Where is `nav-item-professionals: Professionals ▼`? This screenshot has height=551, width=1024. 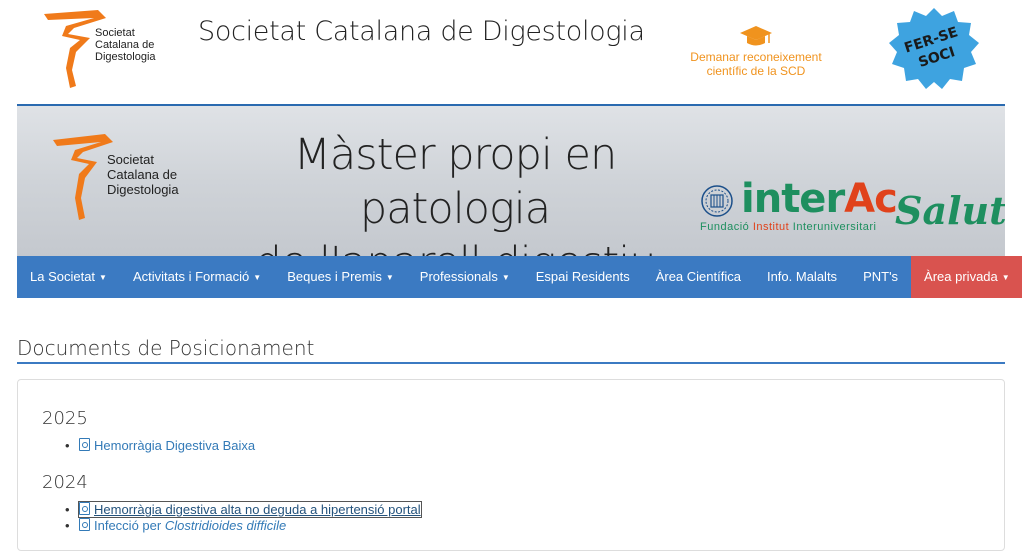 nav-item-professionals: Professionals ▼ is located at coordinates (465, 277).